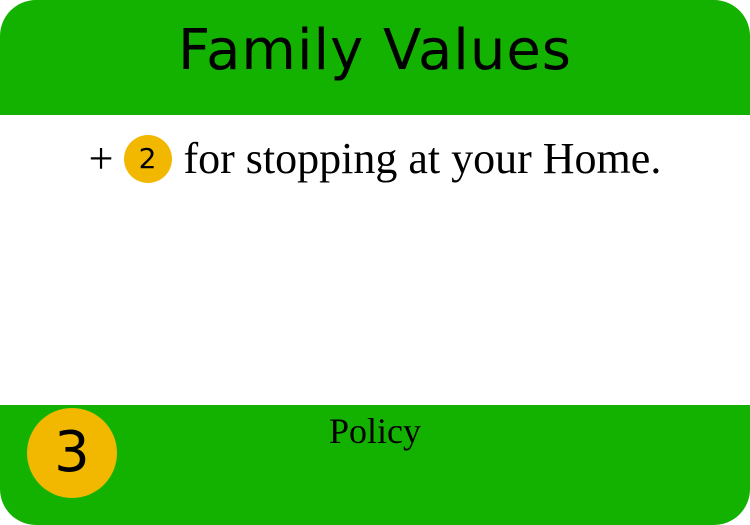  What do you see at coordinates (101, 158) in the screenshot?
I see `rule-plus-sign: +` at bounding box center [101, 158].